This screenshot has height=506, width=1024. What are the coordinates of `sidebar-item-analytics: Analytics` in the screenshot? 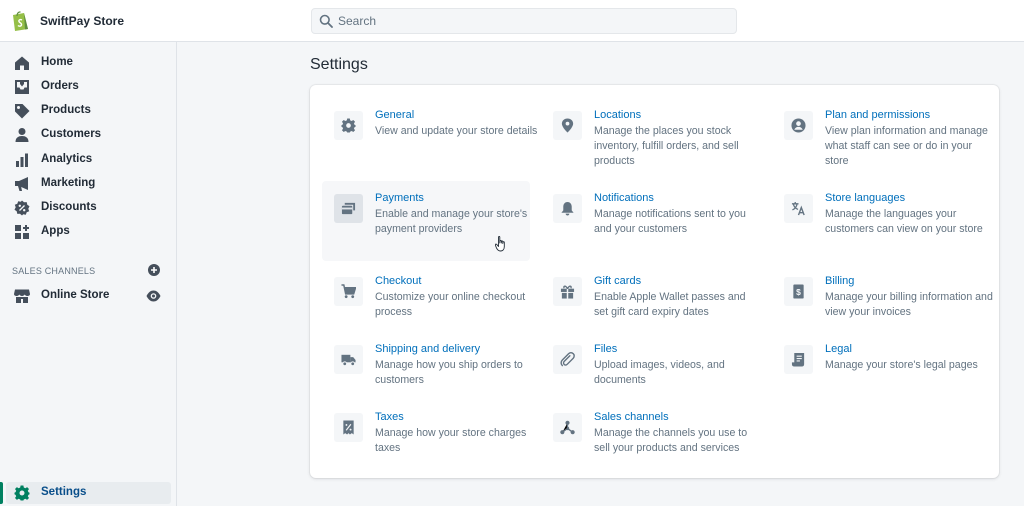 It's located at (88, 160).